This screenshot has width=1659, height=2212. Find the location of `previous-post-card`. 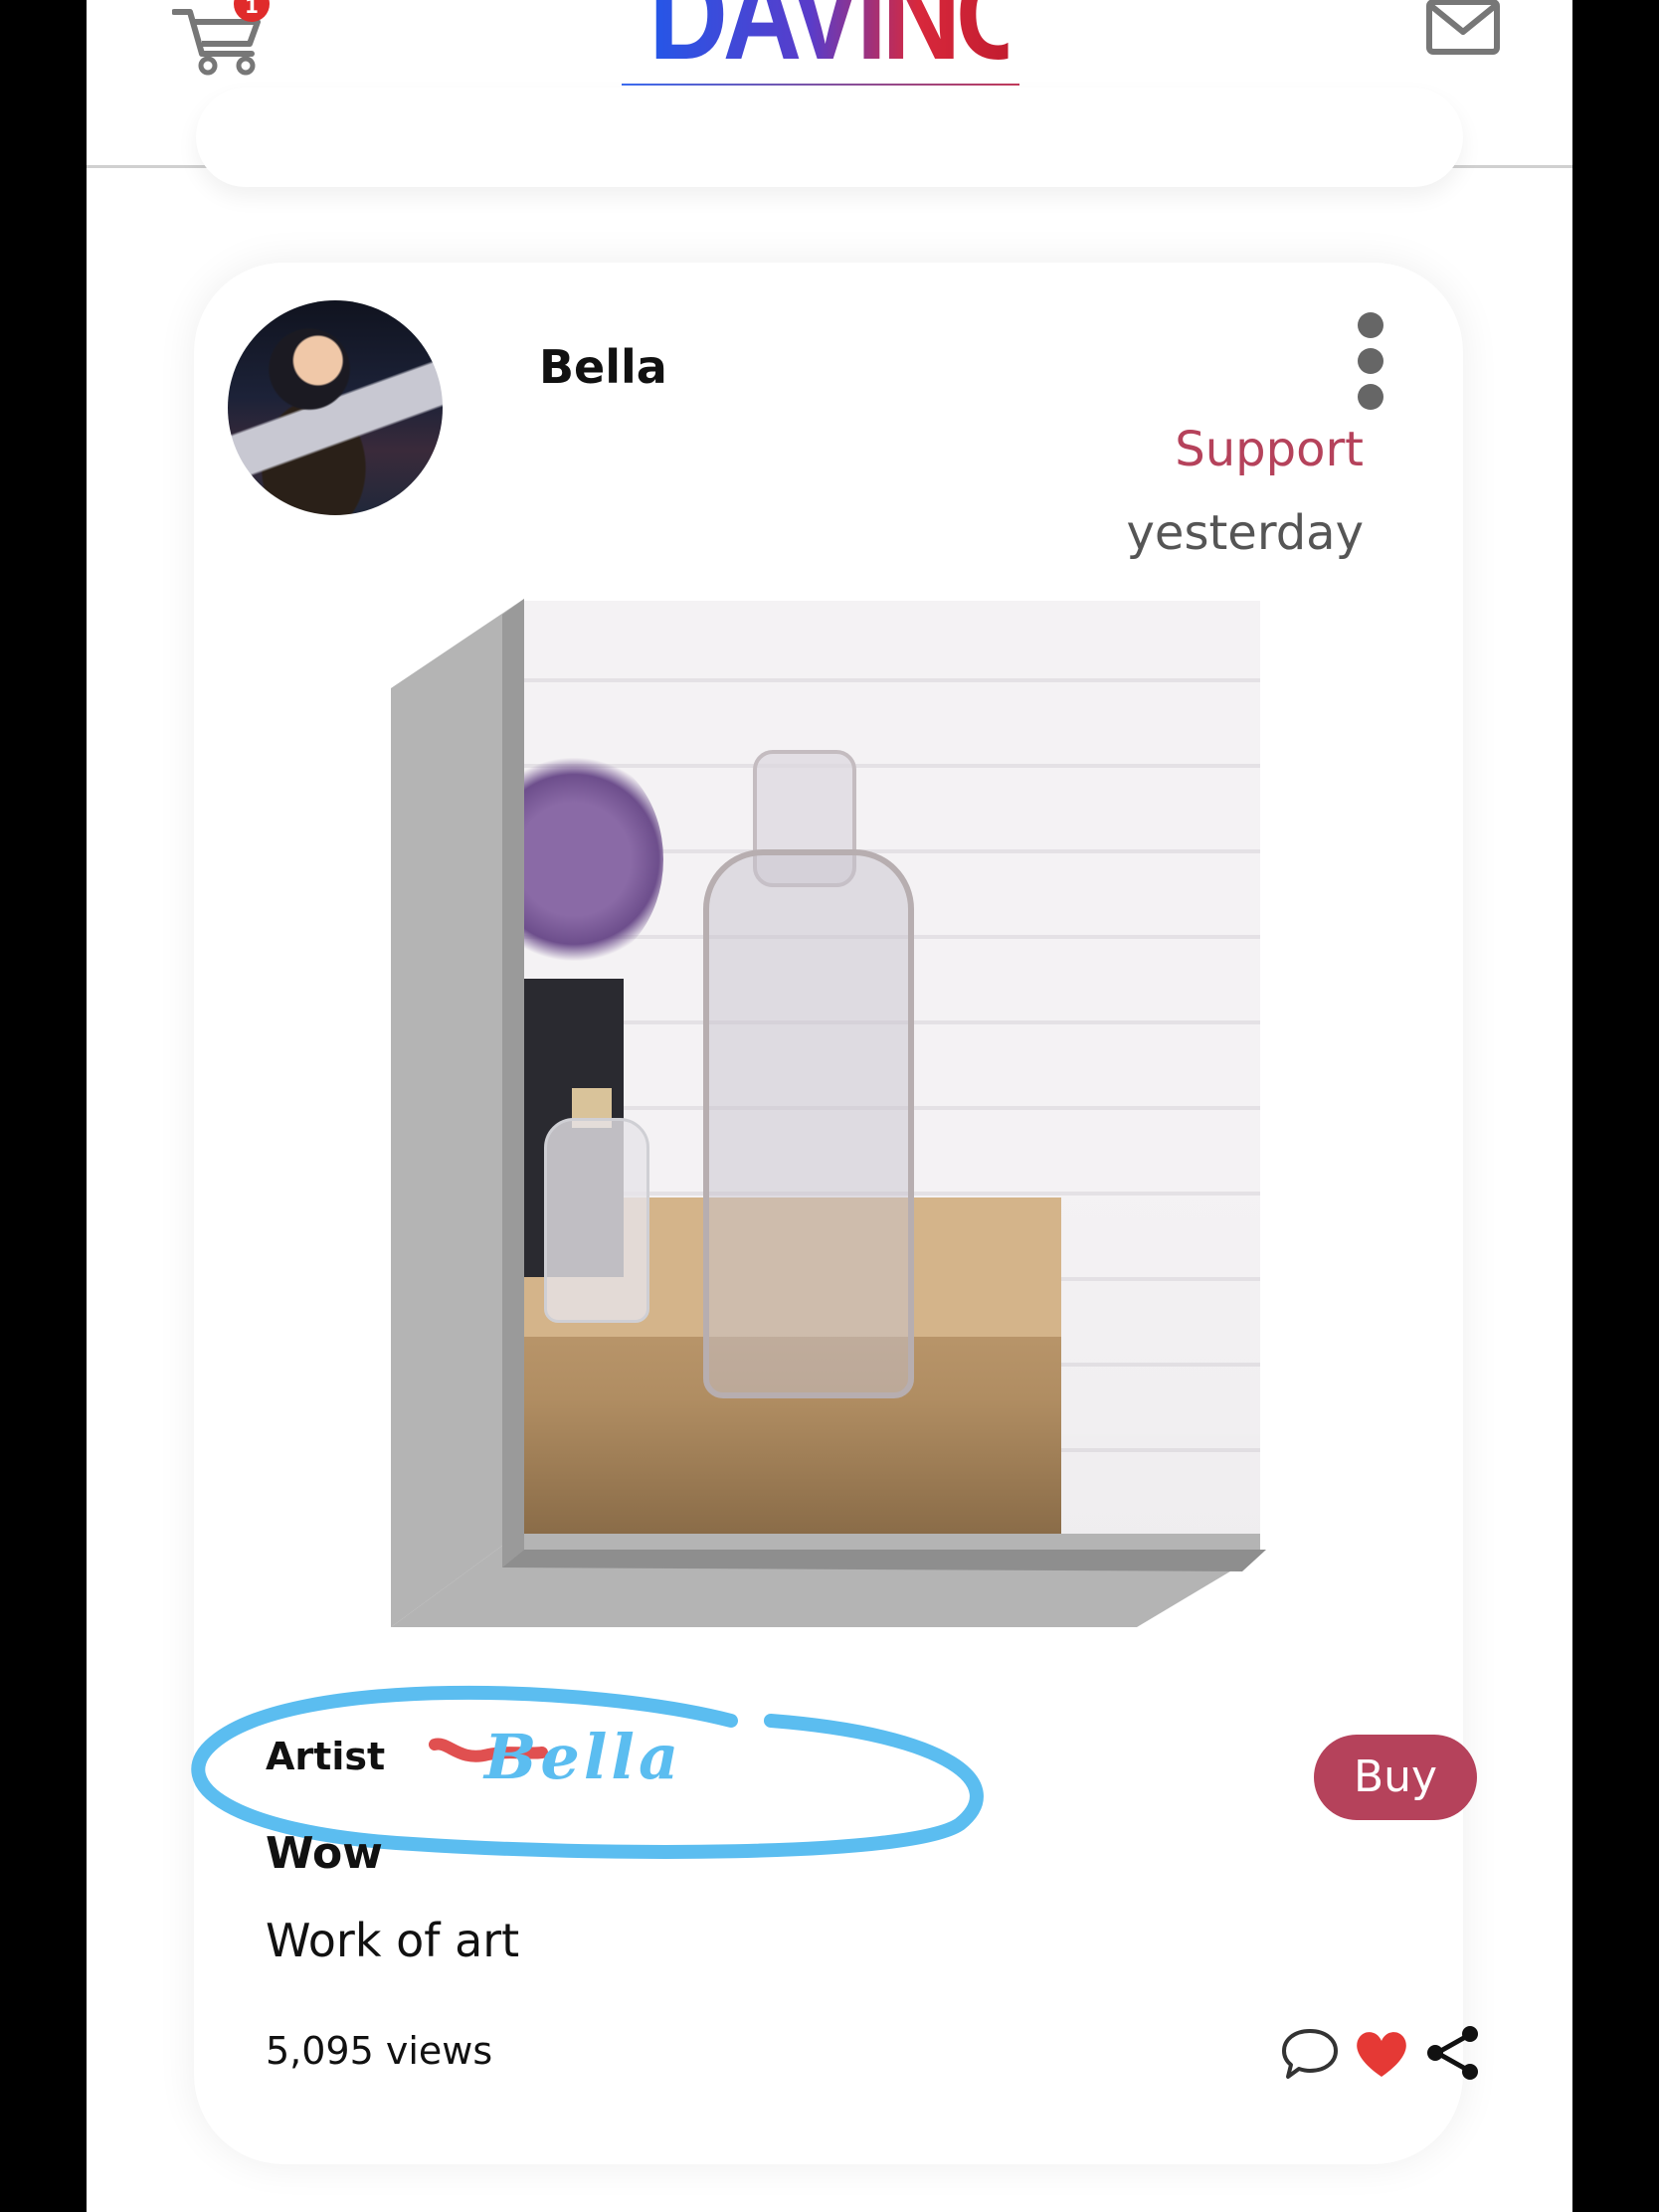

previous-post-card is located at coordinates (829, 137).